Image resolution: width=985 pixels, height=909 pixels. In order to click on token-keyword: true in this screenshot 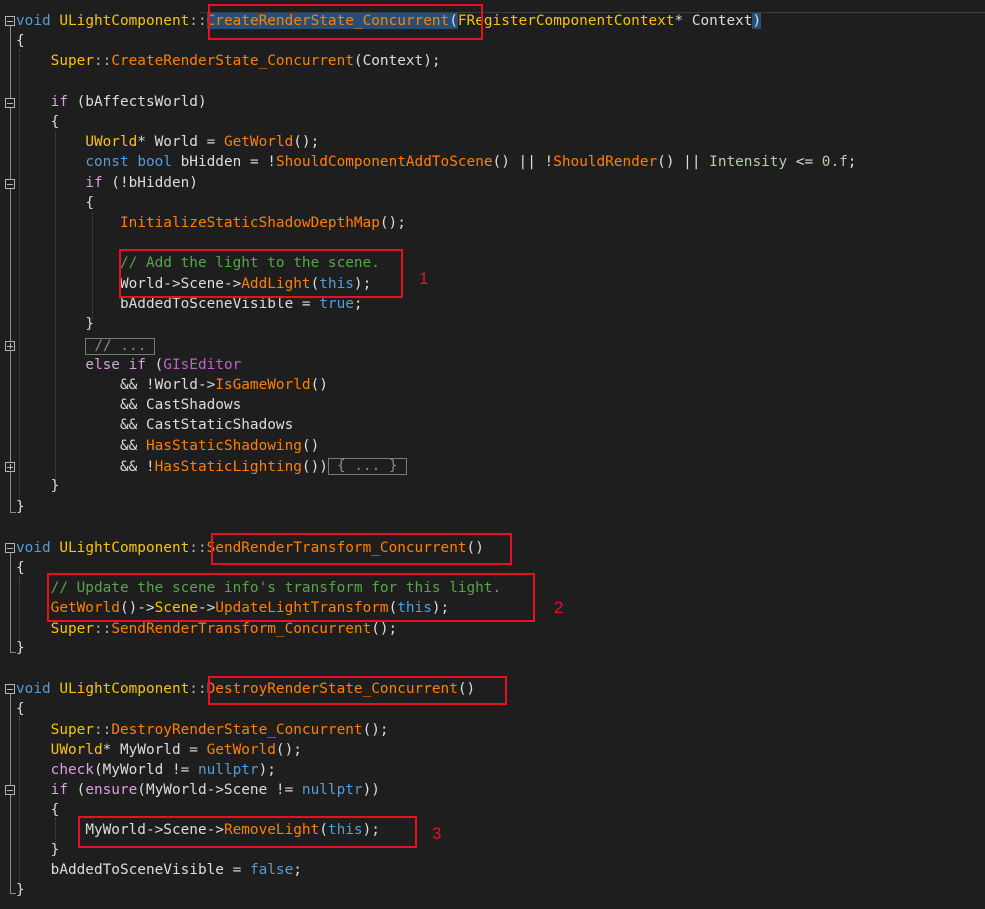, I will do `click(336, 304)`.